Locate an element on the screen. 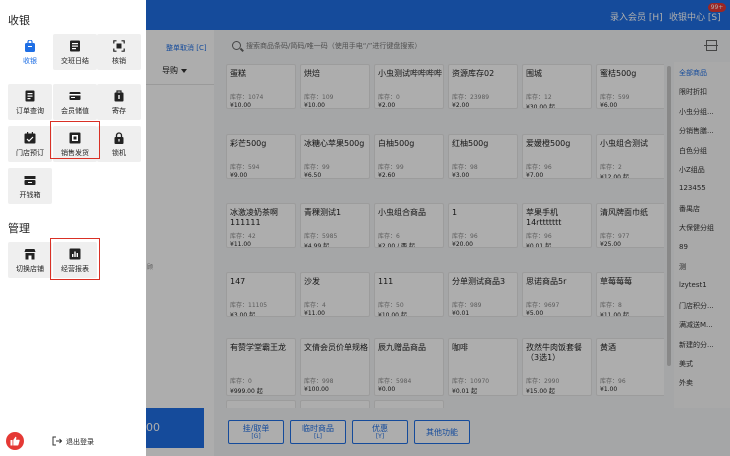 The width and height of the screenshot is (730, 456). menu-switch-store-label: 切换店铺 is located at coordinates (30, 269).